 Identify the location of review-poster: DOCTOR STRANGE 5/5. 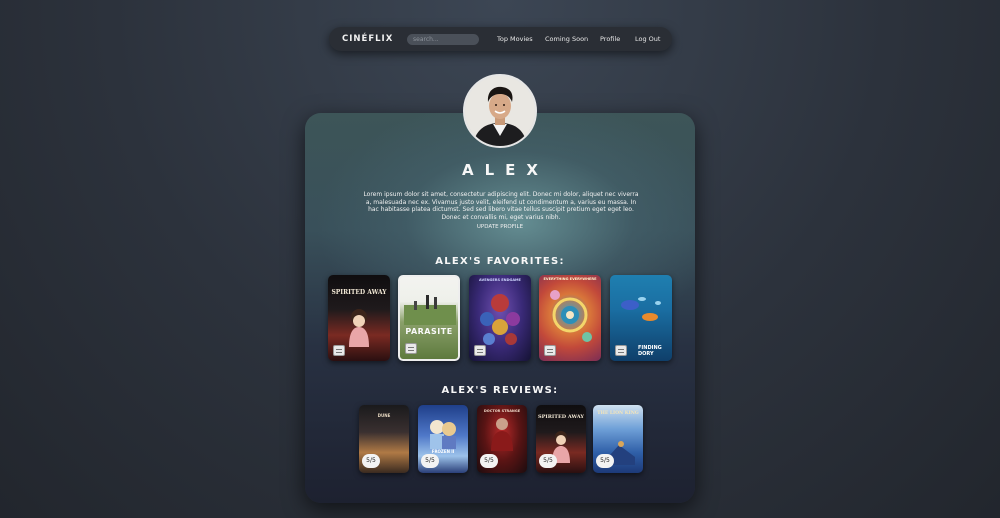
(502, 439).